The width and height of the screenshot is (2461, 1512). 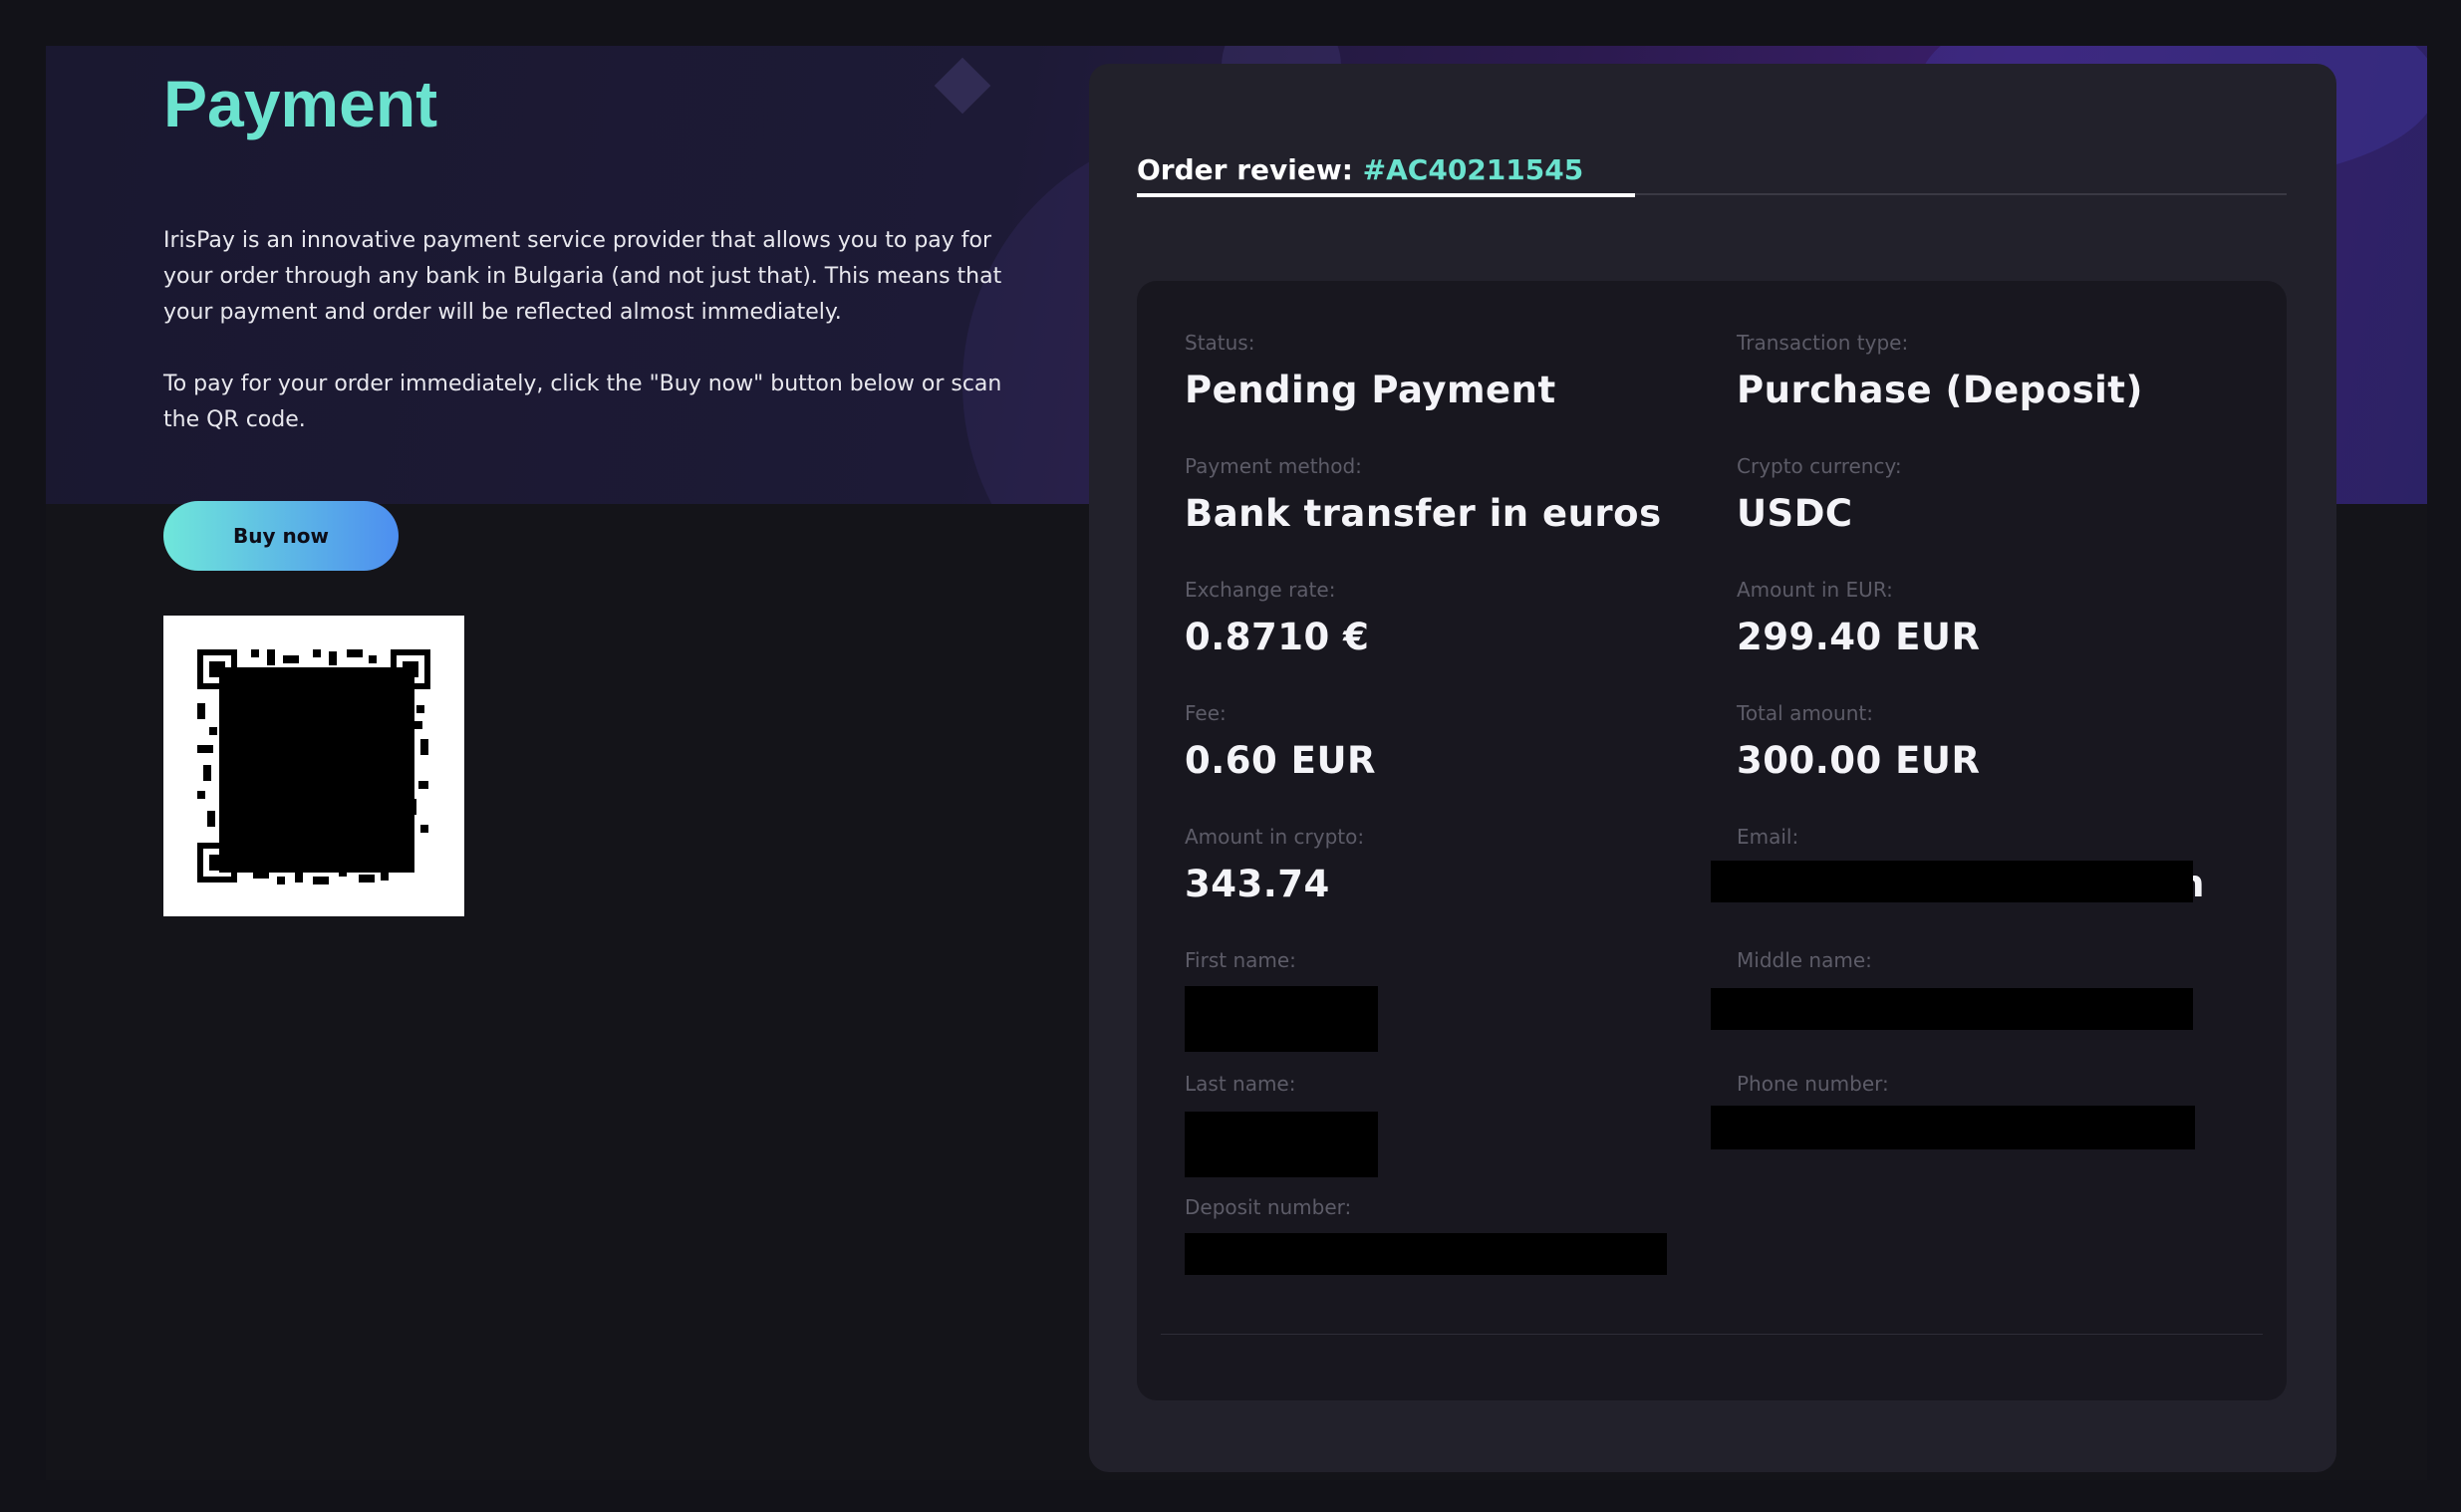 I want to click on middle-name-redaction, so click(x=1952, y=1009).